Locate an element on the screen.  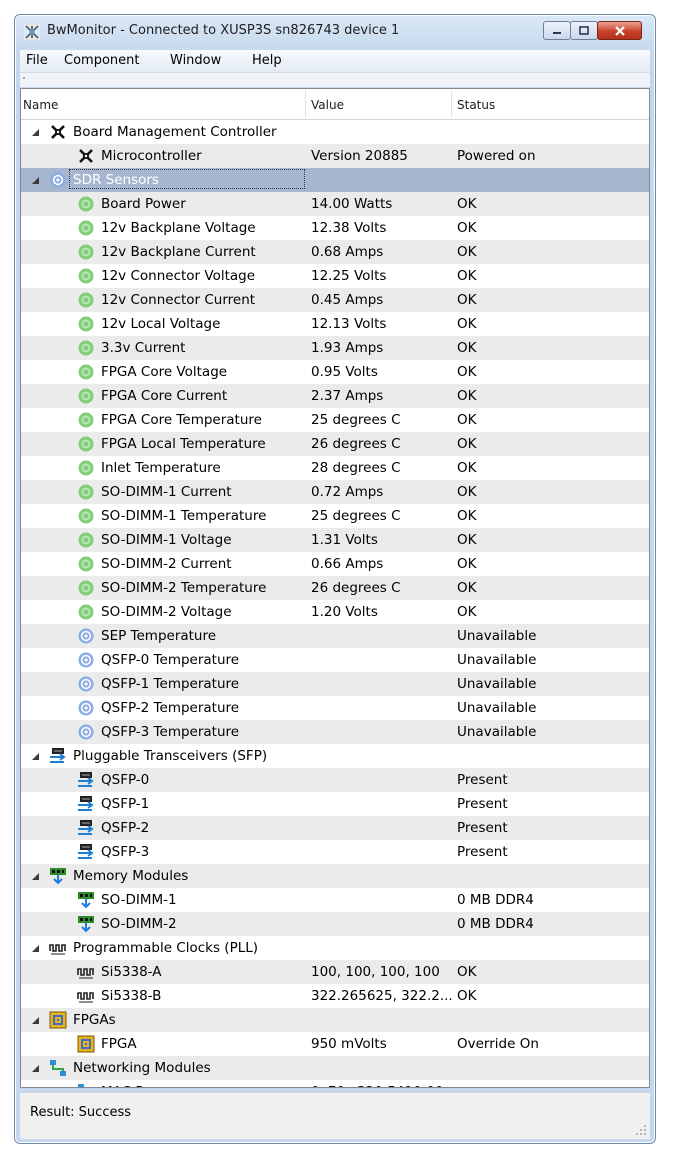
tree-row-fpga-core-voltage: FPGA Core Voltage 0.95 Volts OK is located at coordinates (335, 372).